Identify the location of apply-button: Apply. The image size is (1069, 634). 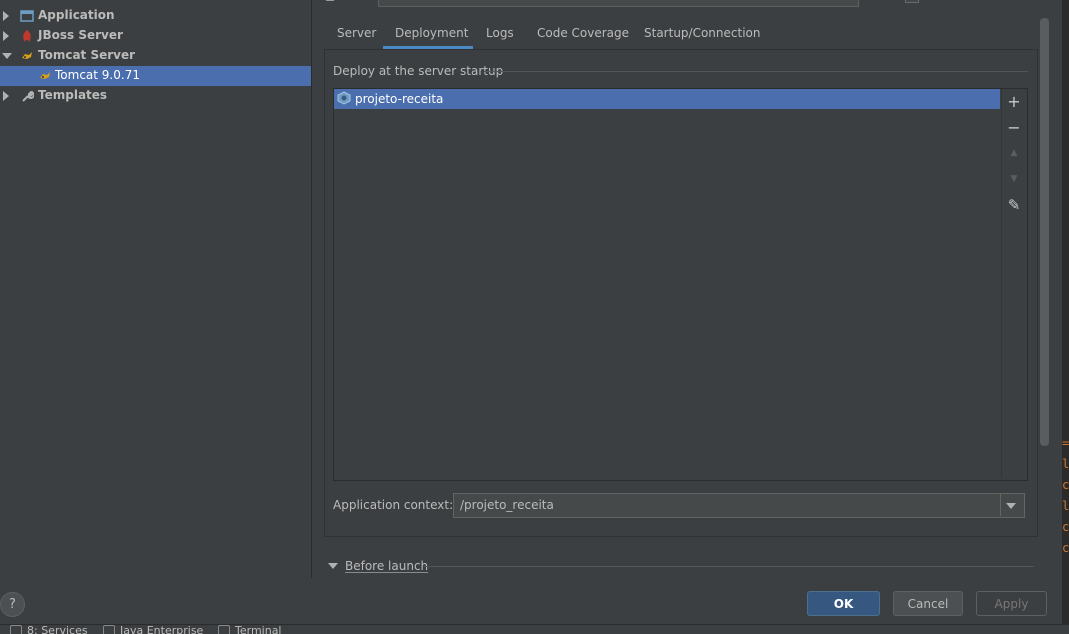
(1011, 603).